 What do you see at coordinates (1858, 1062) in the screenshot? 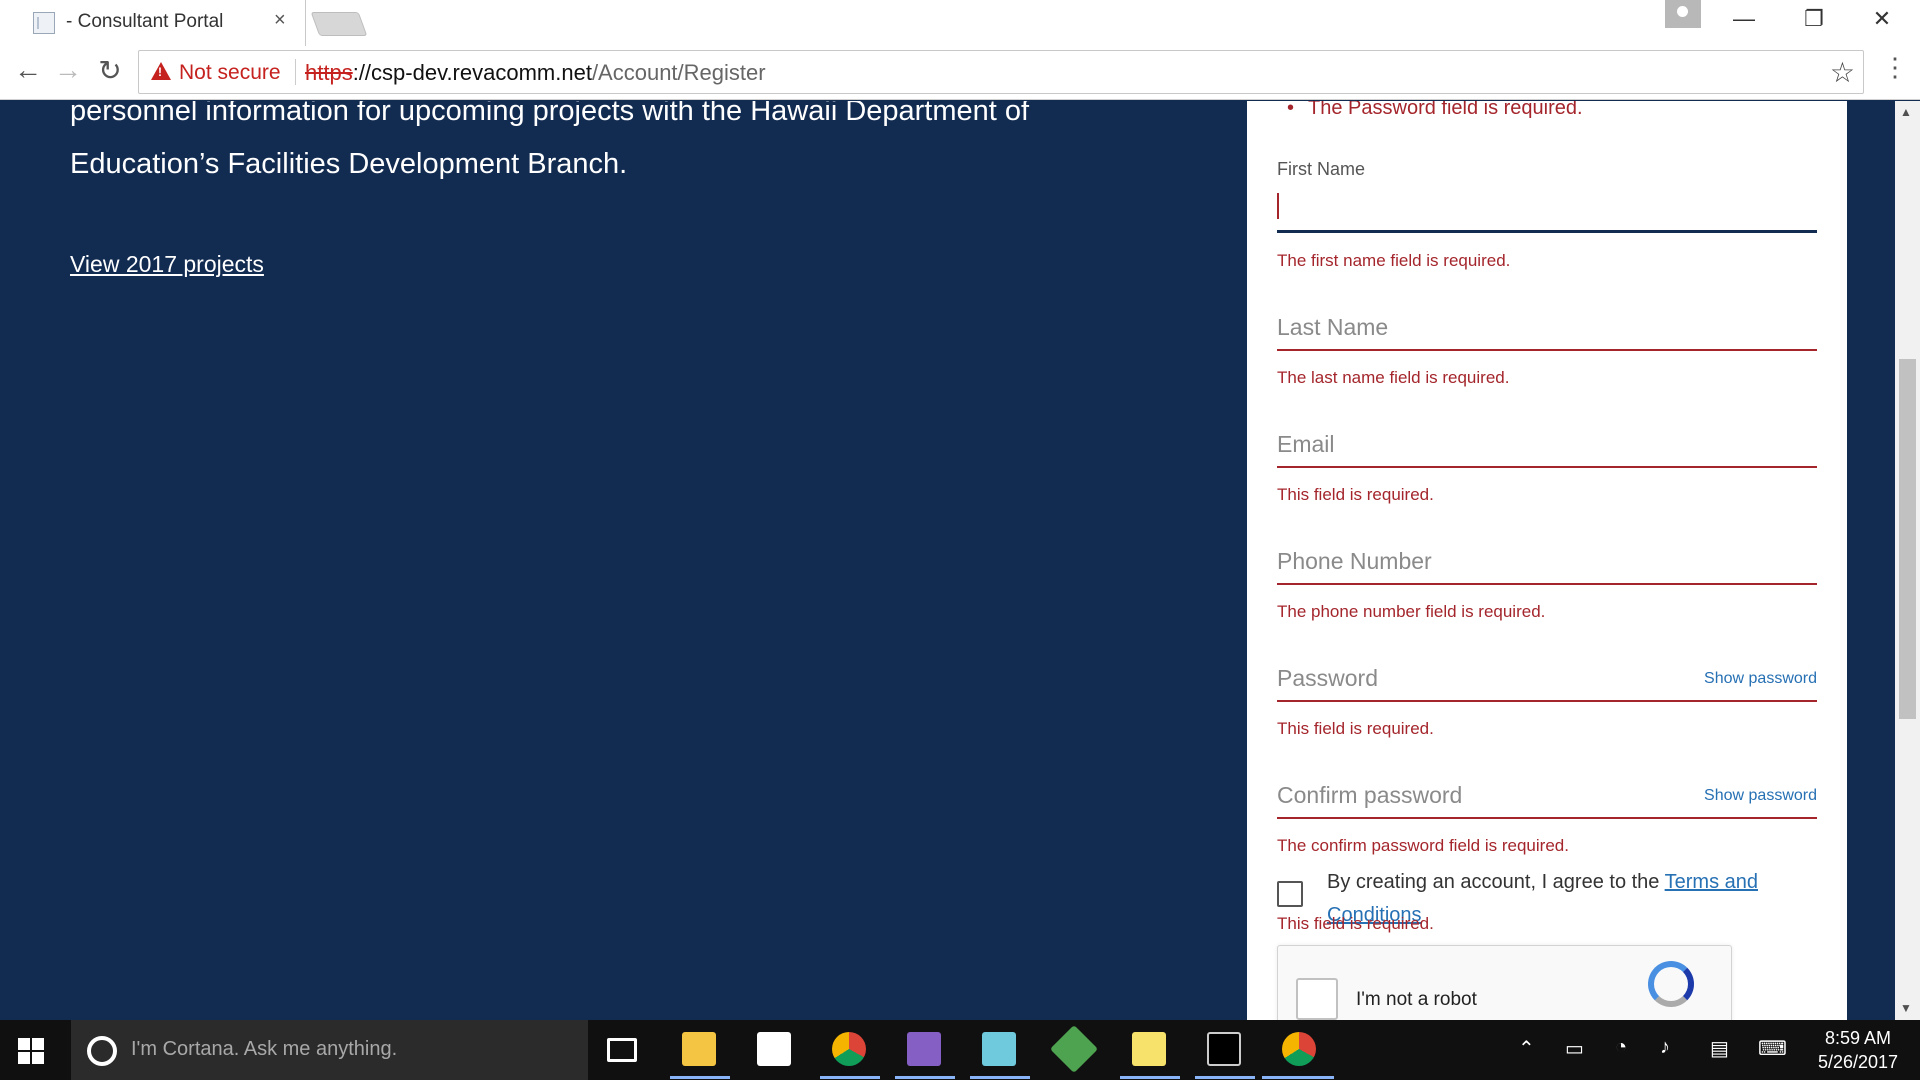
I see `clock-date: 5/26/2017` at bounding box center [1858, 1062].